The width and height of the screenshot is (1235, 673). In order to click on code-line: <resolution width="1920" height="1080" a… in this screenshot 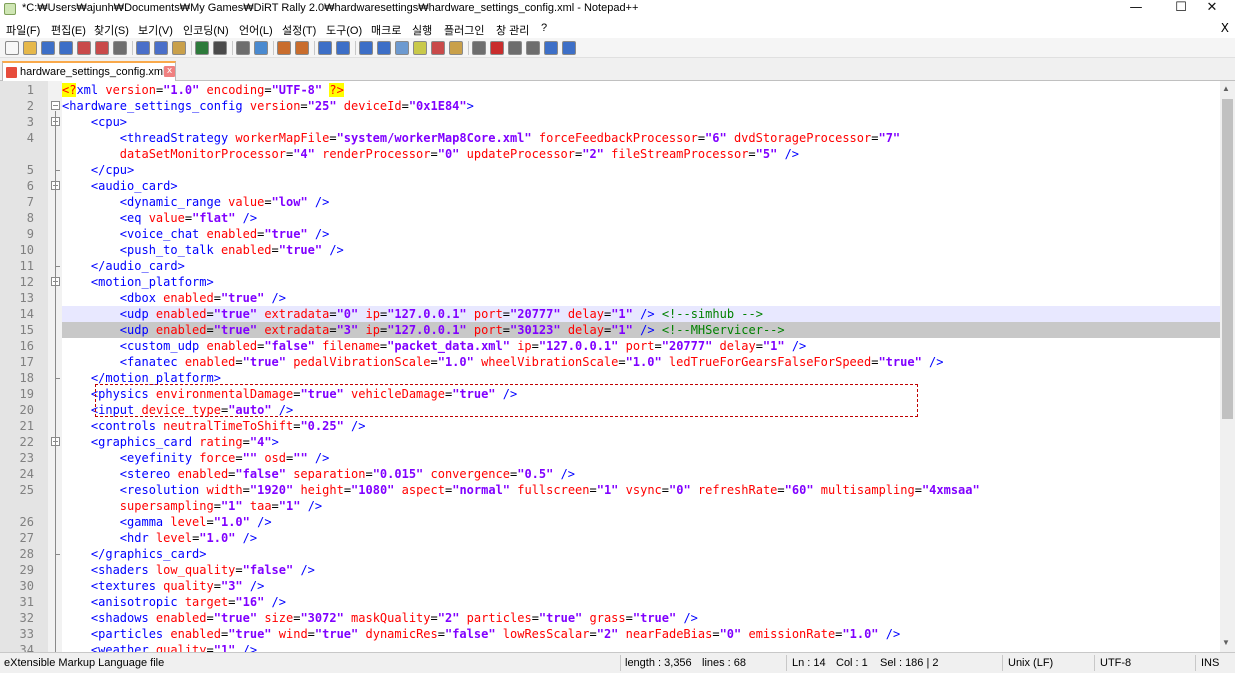, I will do `click(641, 490)`.